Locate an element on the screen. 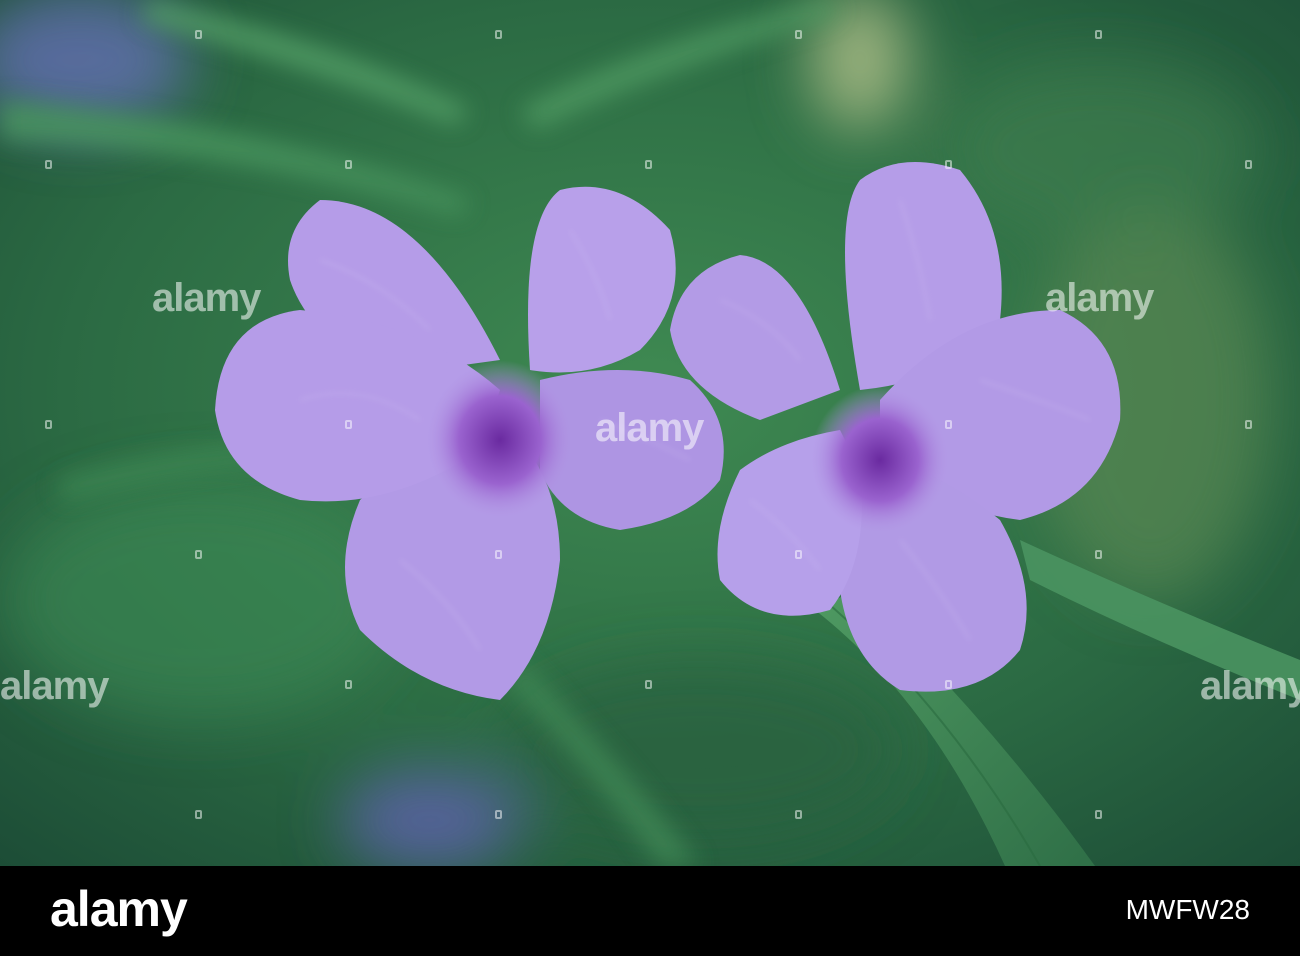  image-id: MWFW28 is located at coordinates (1187, 909).